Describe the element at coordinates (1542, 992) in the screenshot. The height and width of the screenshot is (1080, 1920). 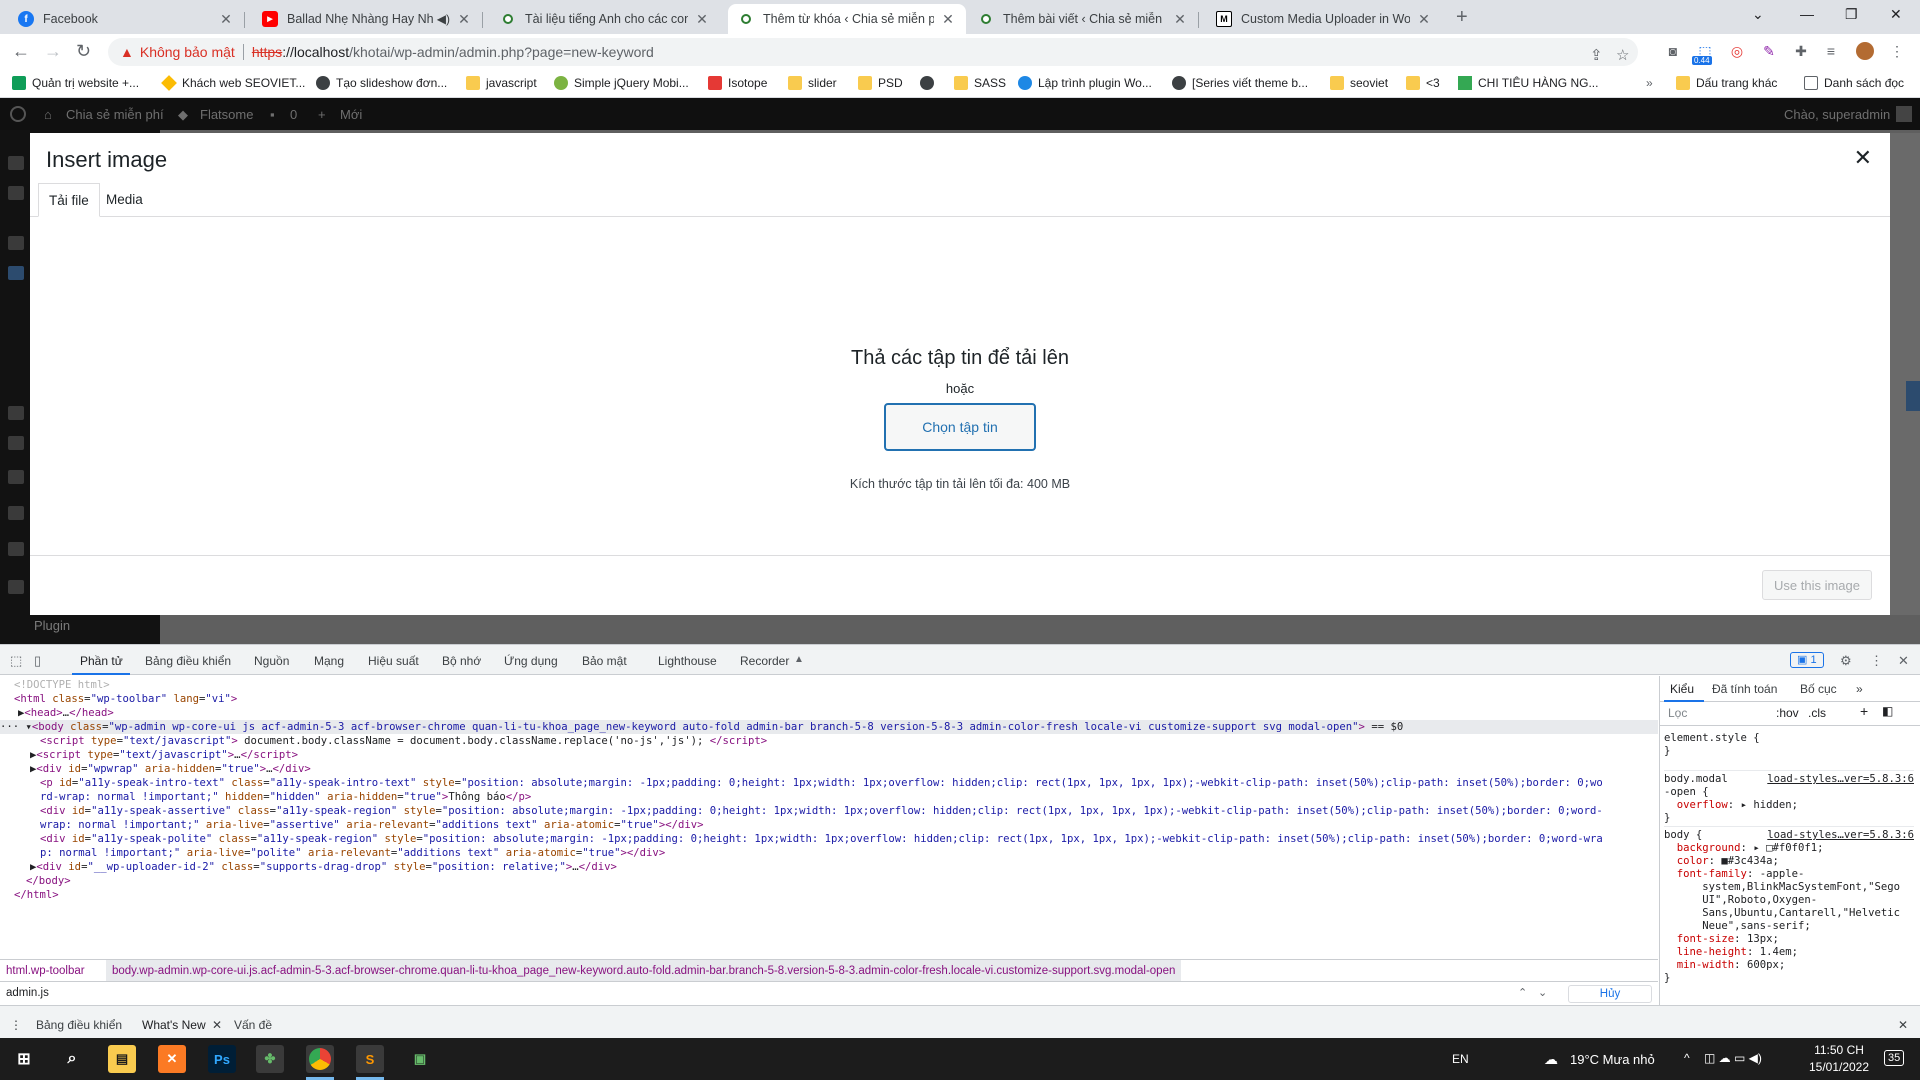
I see `search-next-icon: ⌄` at that location.